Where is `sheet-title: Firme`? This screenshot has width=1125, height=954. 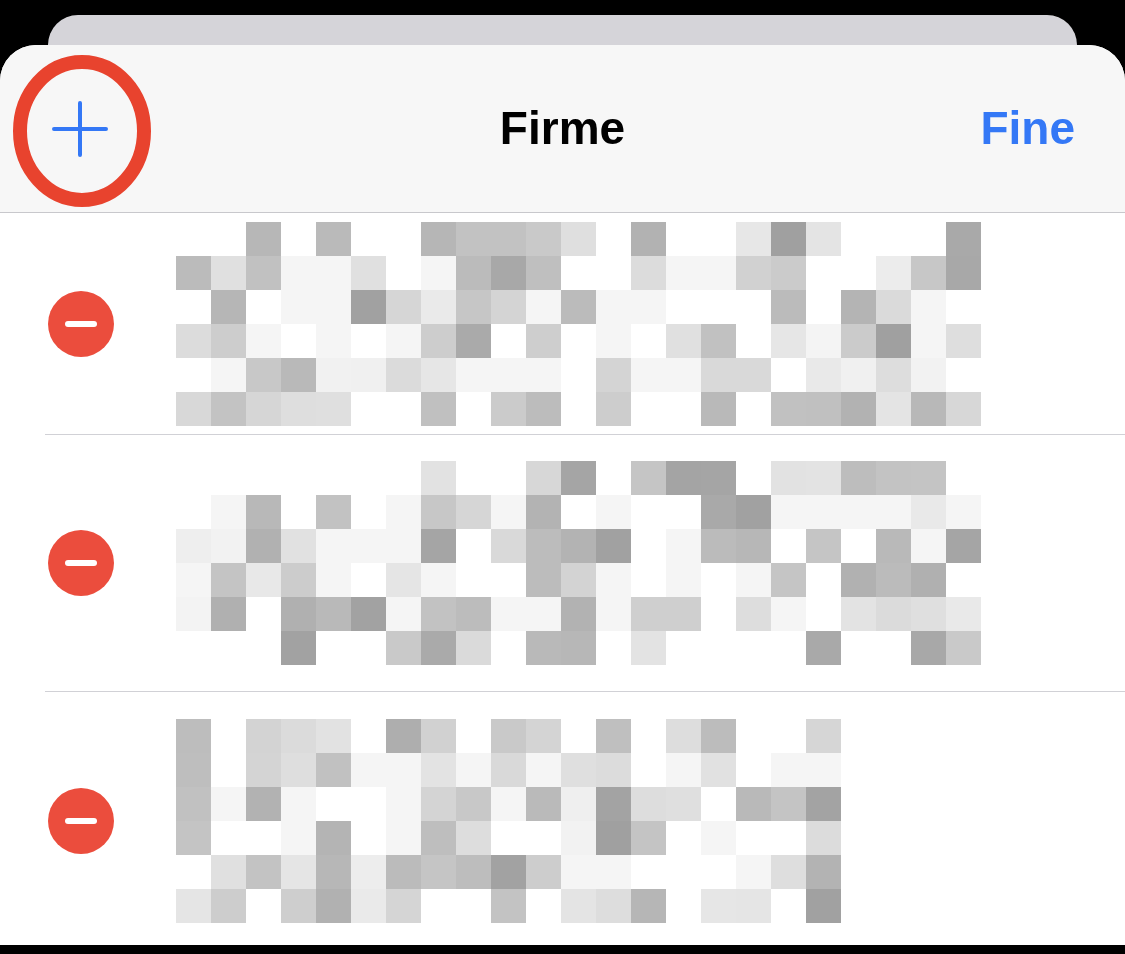 sheet-title: Firme is located at coordinates (562, 128).